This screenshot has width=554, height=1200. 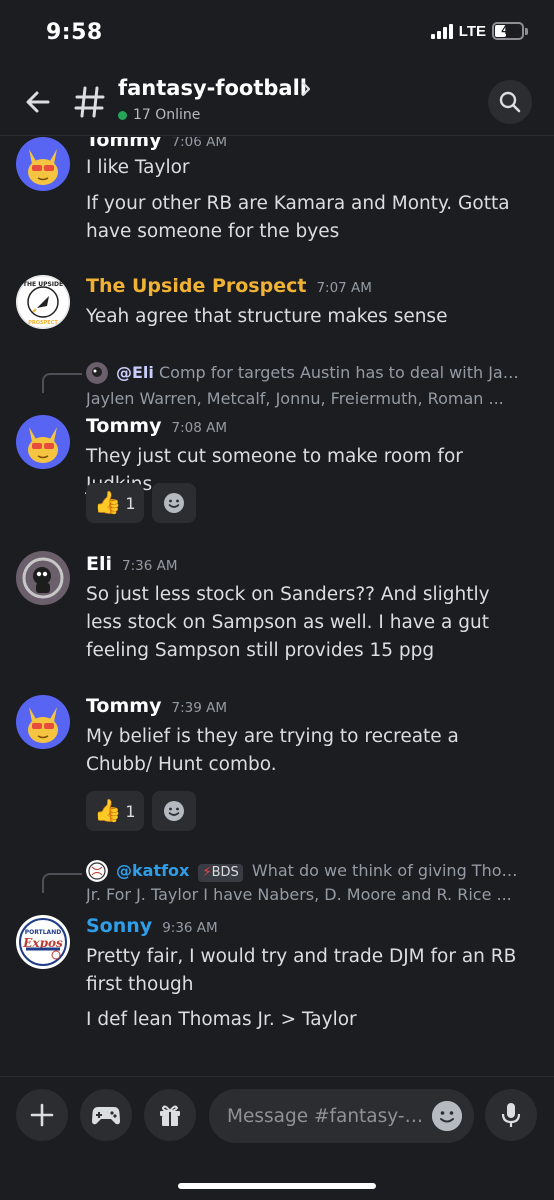 What do you see at coordinates (90, 102) in the screenshot?
I see `hash-icon` at bounding box center [90, 102].